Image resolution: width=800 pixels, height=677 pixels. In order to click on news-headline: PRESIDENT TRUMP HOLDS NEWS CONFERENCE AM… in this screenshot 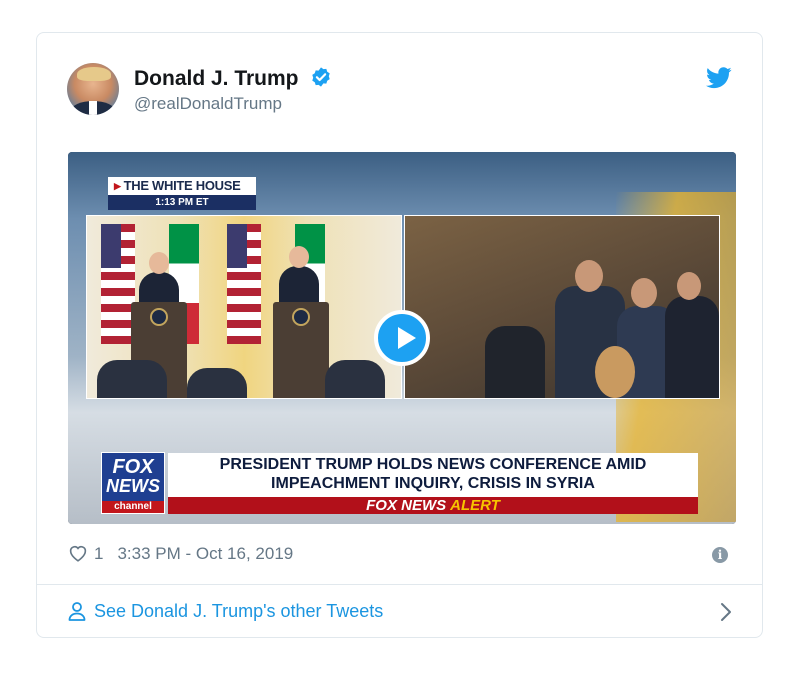, I will do `click(433, 475)`.